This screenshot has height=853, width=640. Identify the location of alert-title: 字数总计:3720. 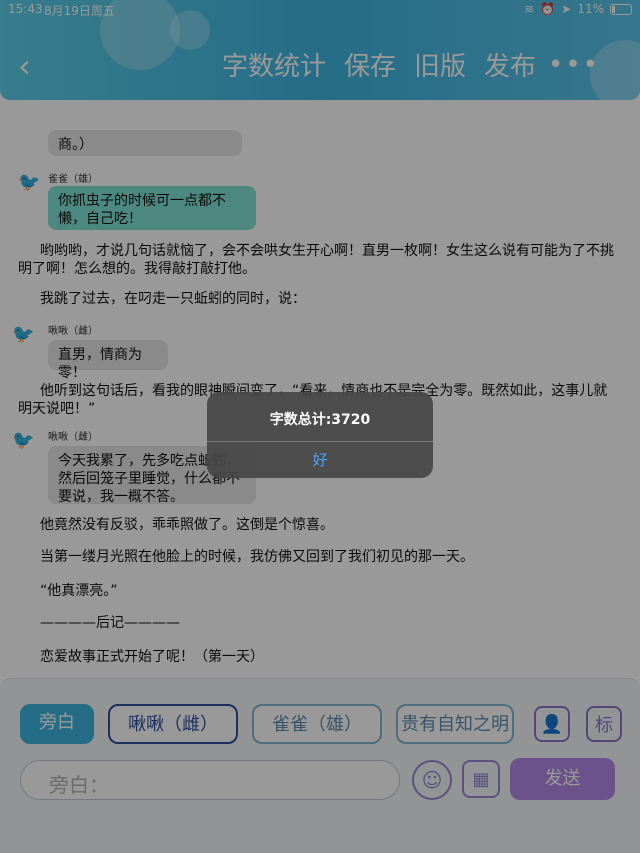
(320, 420).